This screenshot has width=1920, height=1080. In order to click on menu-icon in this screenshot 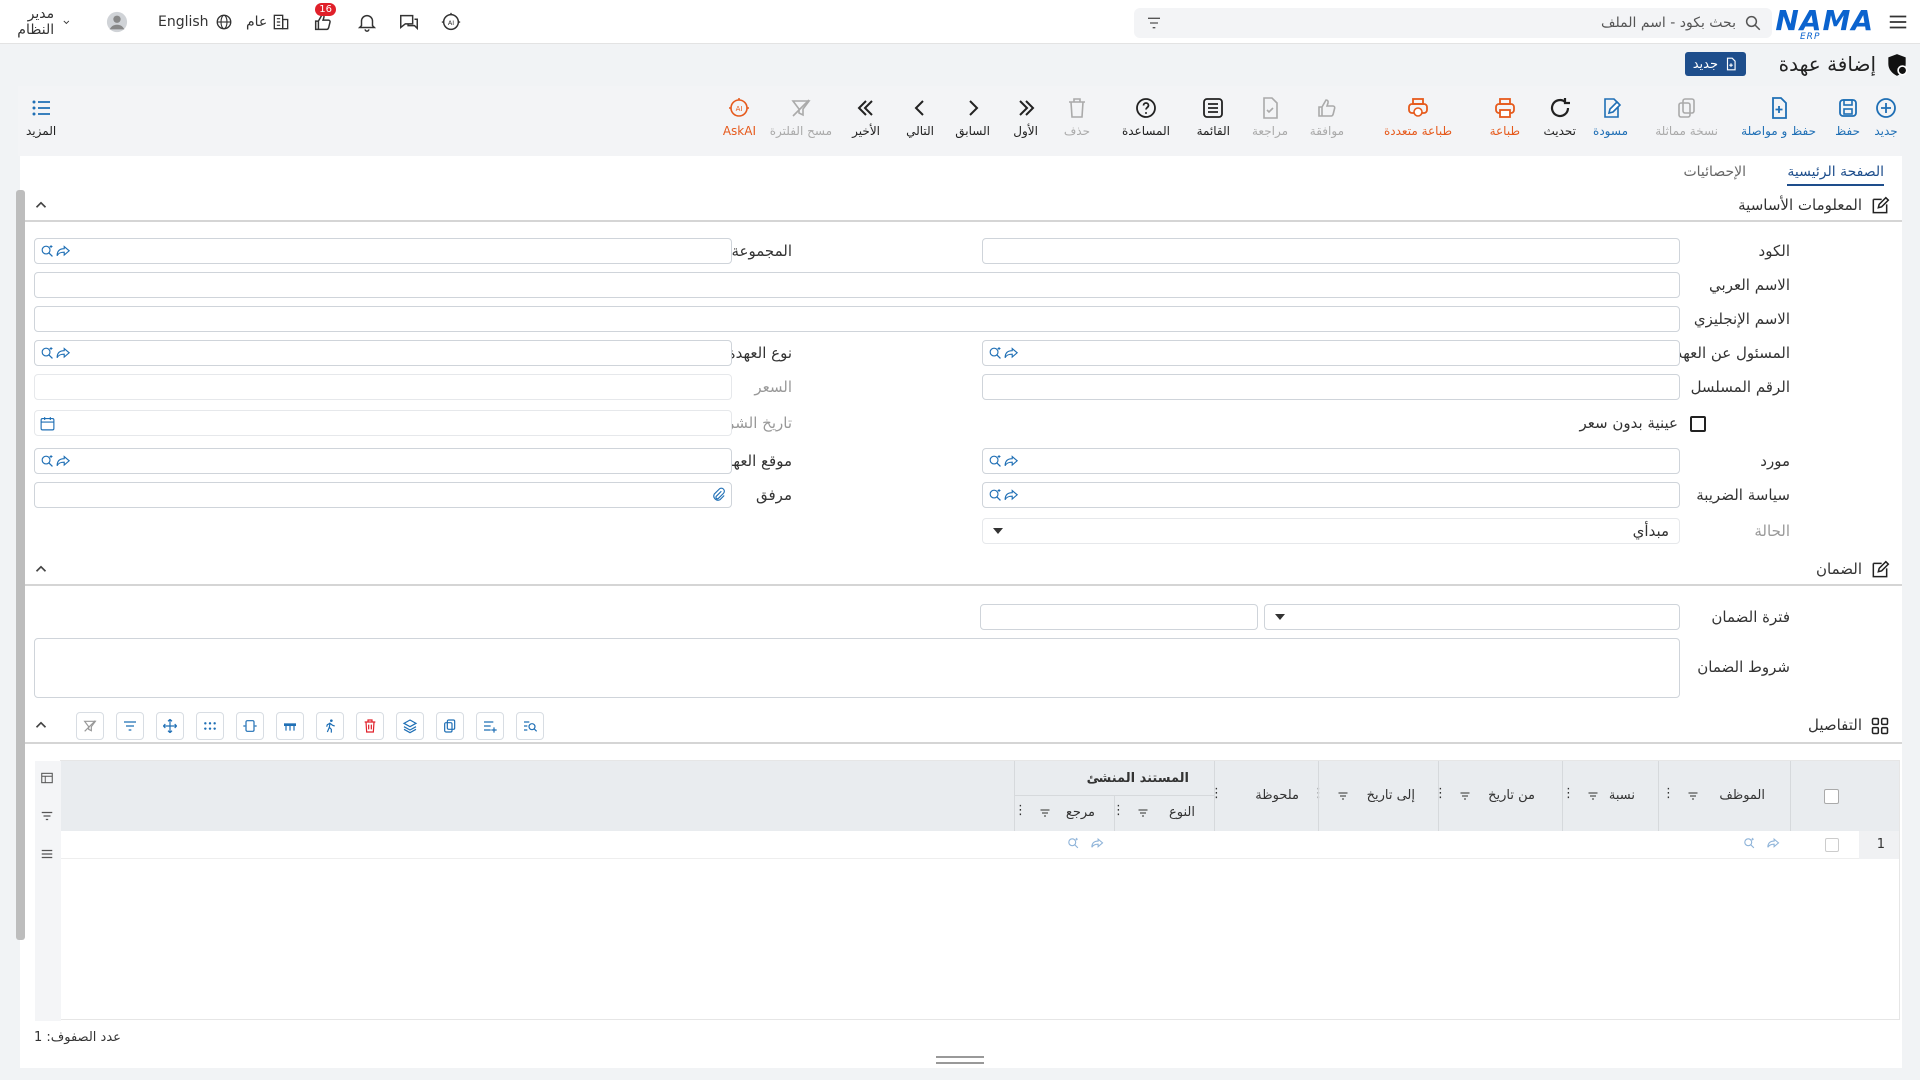, I will do `click(1898, 22)`.